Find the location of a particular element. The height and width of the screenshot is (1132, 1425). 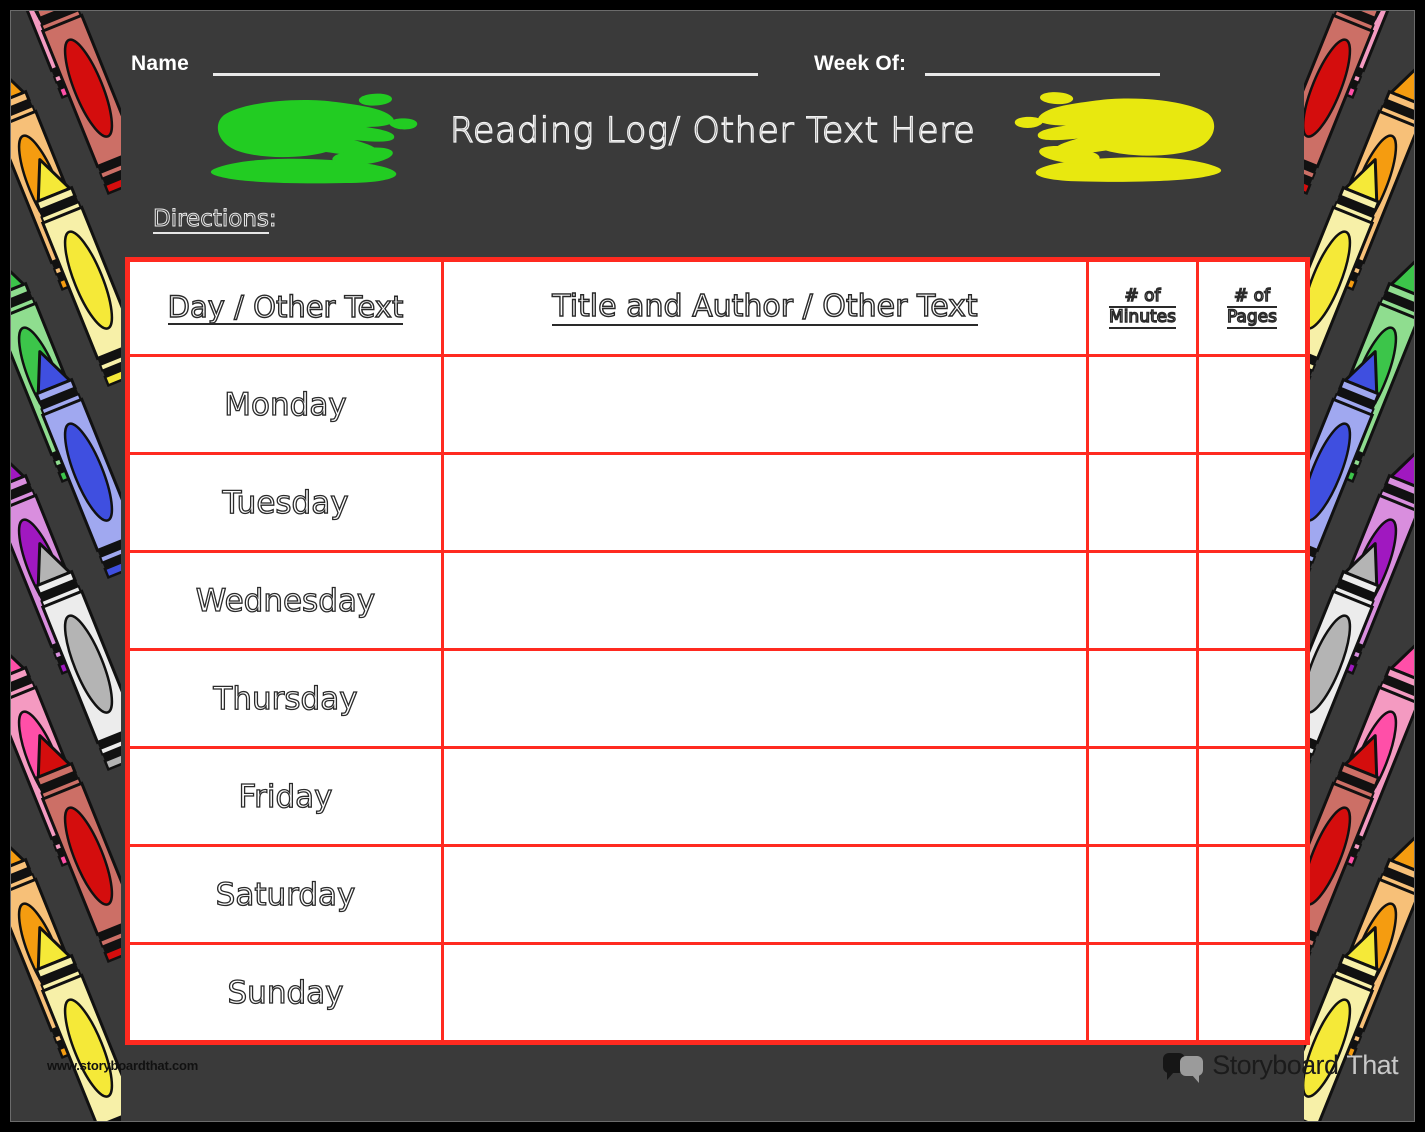

header-label-minutes-line1: # of is located at coordinates (1142, 297).